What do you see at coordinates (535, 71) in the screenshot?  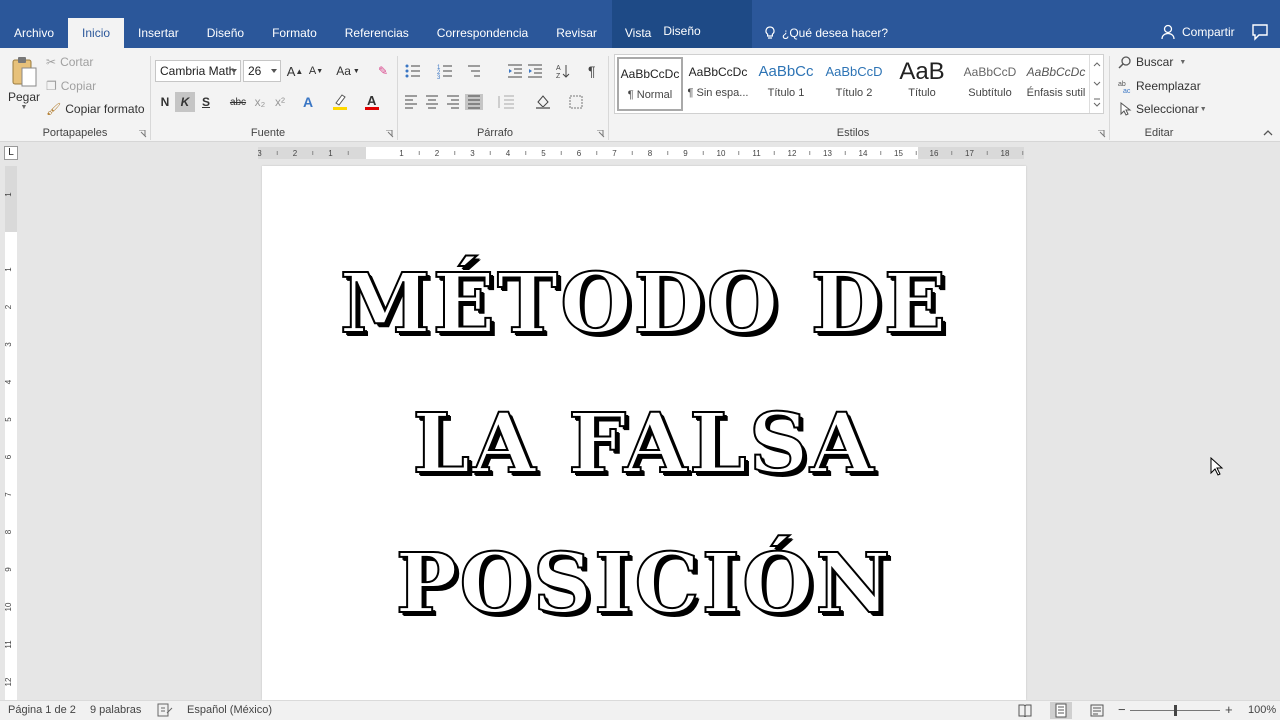 I see `increase-indent-icon` at bounding box center [535, 71].